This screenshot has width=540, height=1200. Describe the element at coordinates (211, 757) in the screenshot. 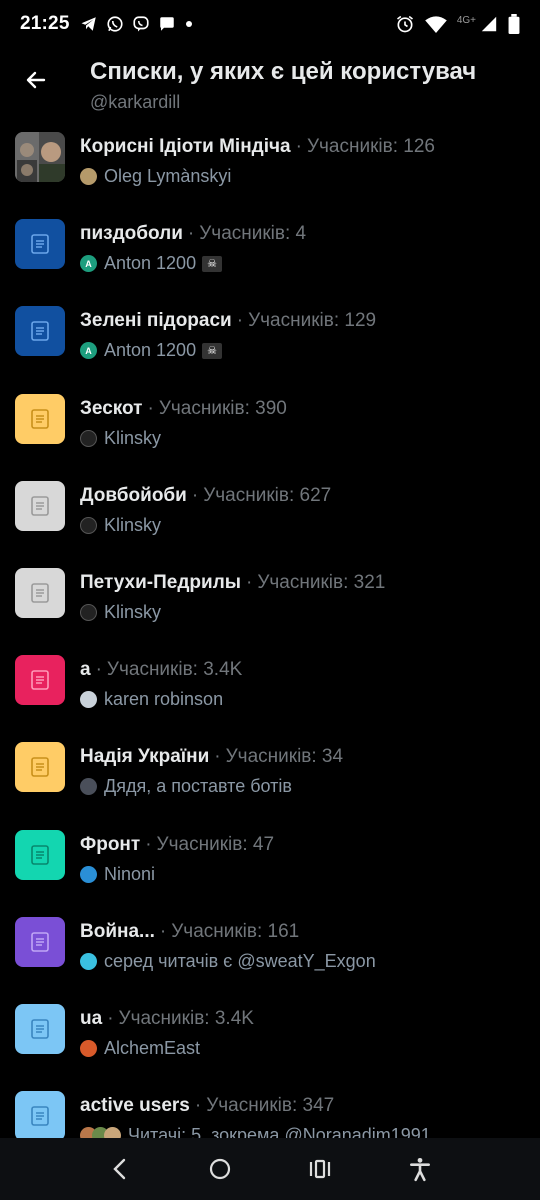

I see `list-title-line: Надія України · Учасників: 34` at that location.